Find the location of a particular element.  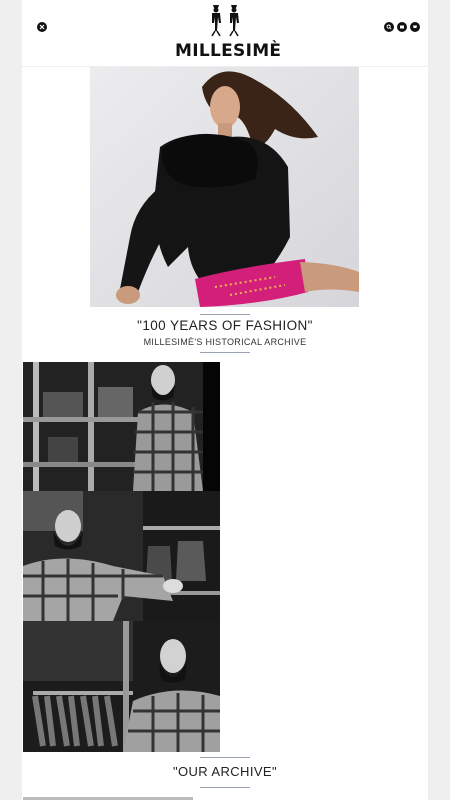

brand-logo: MILLESIMÈ is located at coordinates (228, 33).